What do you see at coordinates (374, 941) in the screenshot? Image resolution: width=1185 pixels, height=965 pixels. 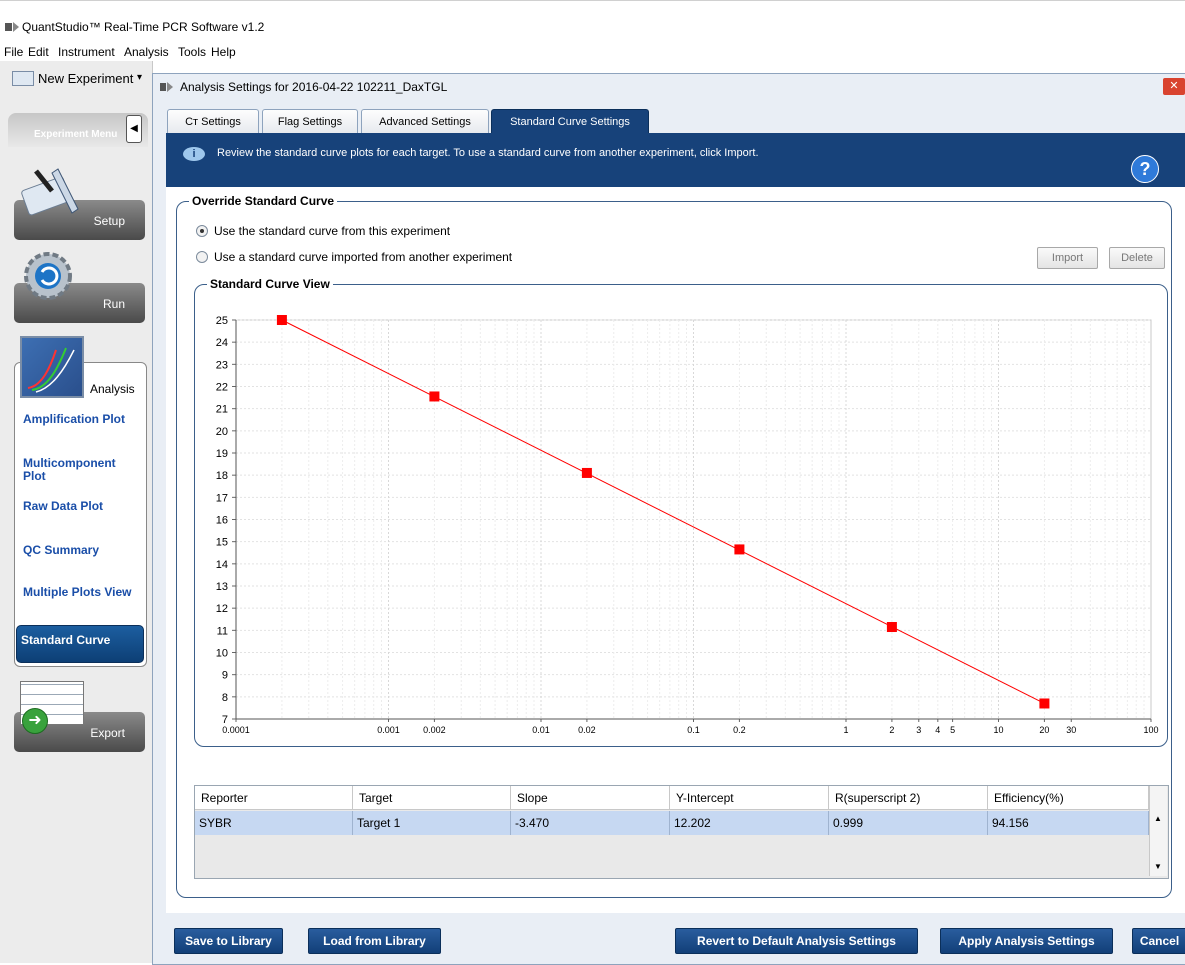 I see `load-from-library-button: Load from Library` at bounding box center [374, 941].